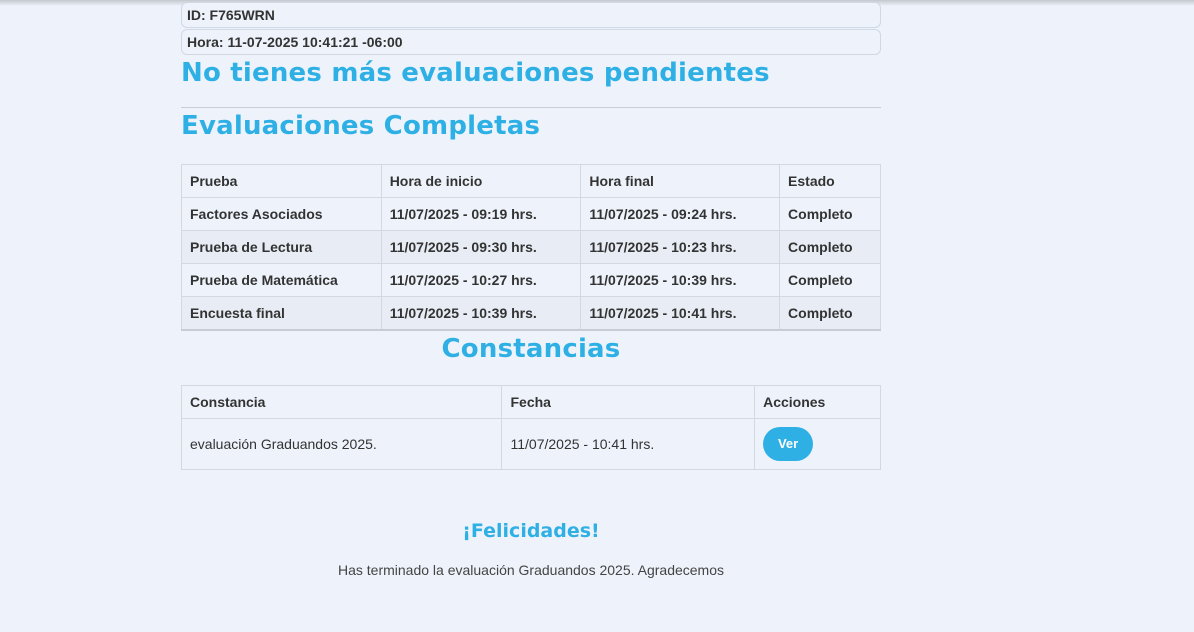 The width and height of the screenshot is (1194, 632). I want to click on ver-button: Ver, so click(788, 444).